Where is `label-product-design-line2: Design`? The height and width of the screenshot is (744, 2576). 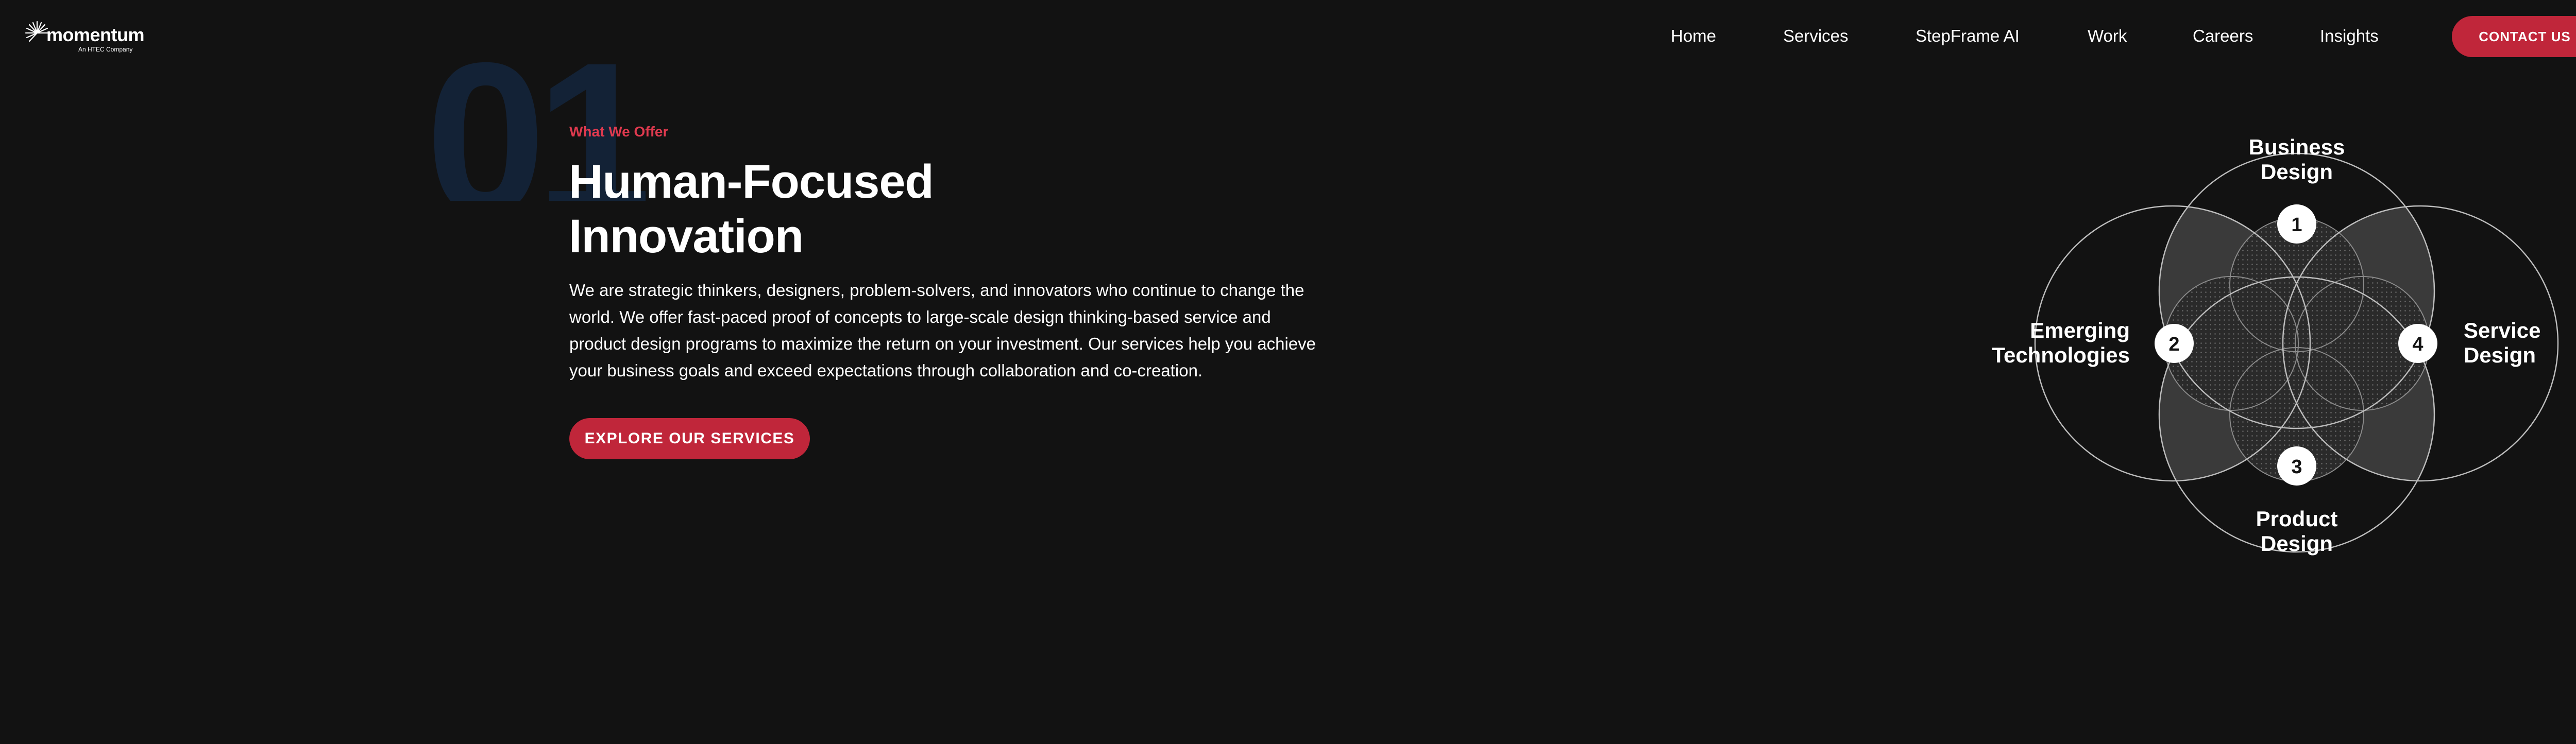
label-product-design-line2: Design is located at coordinates (2297, 543).